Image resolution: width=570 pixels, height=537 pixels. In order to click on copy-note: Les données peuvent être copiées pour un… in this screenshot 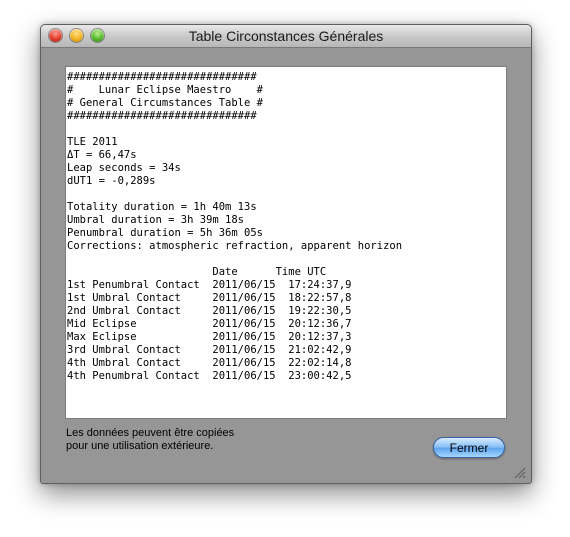, I will do `click(150, 439)`.